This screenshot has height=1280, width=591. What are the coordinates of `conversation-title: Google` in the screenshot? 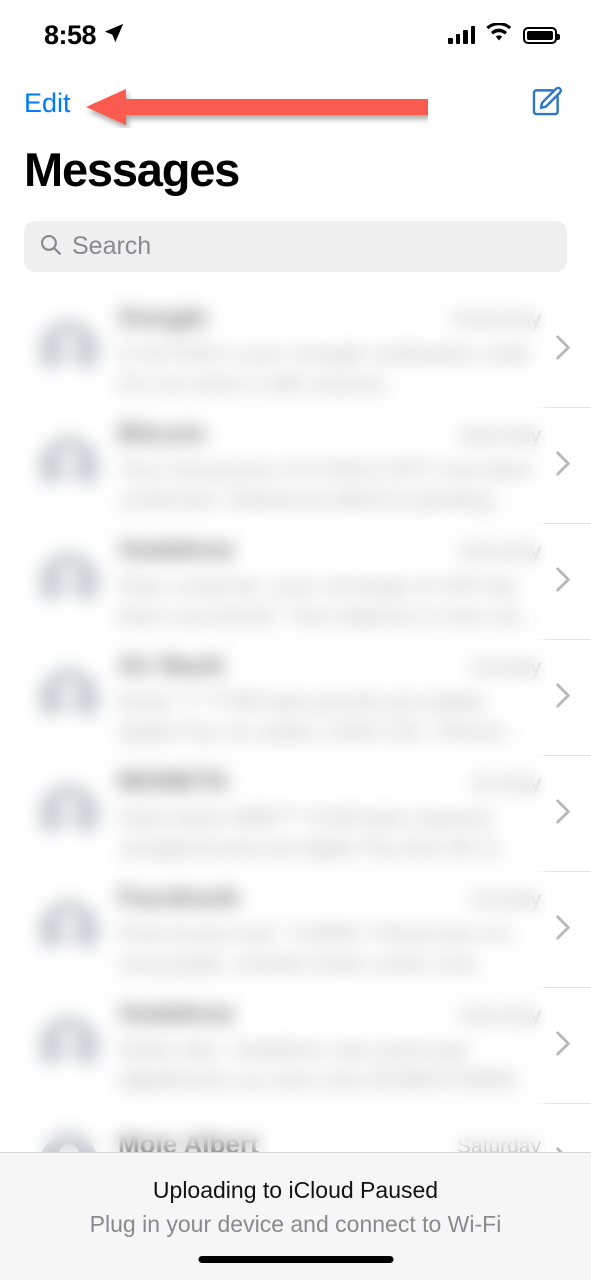 It's located at (163, 316).